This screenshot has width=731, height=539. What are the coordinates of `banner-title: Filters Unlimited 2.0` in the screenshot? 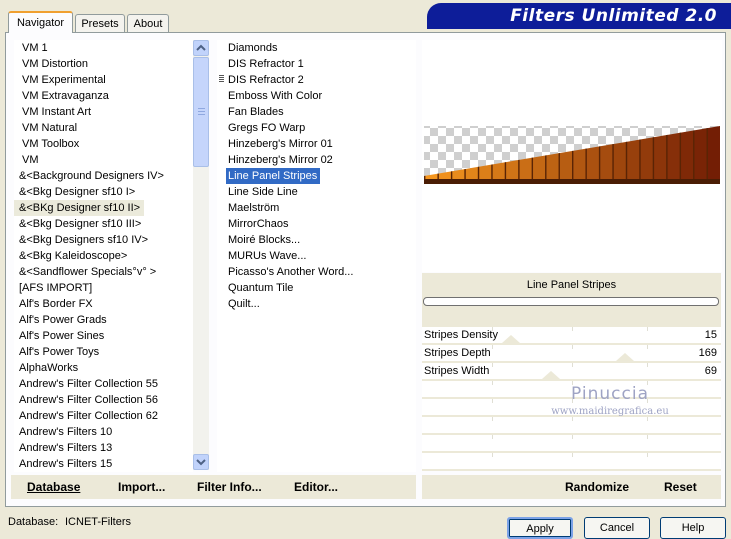 It's located at (613, 16).